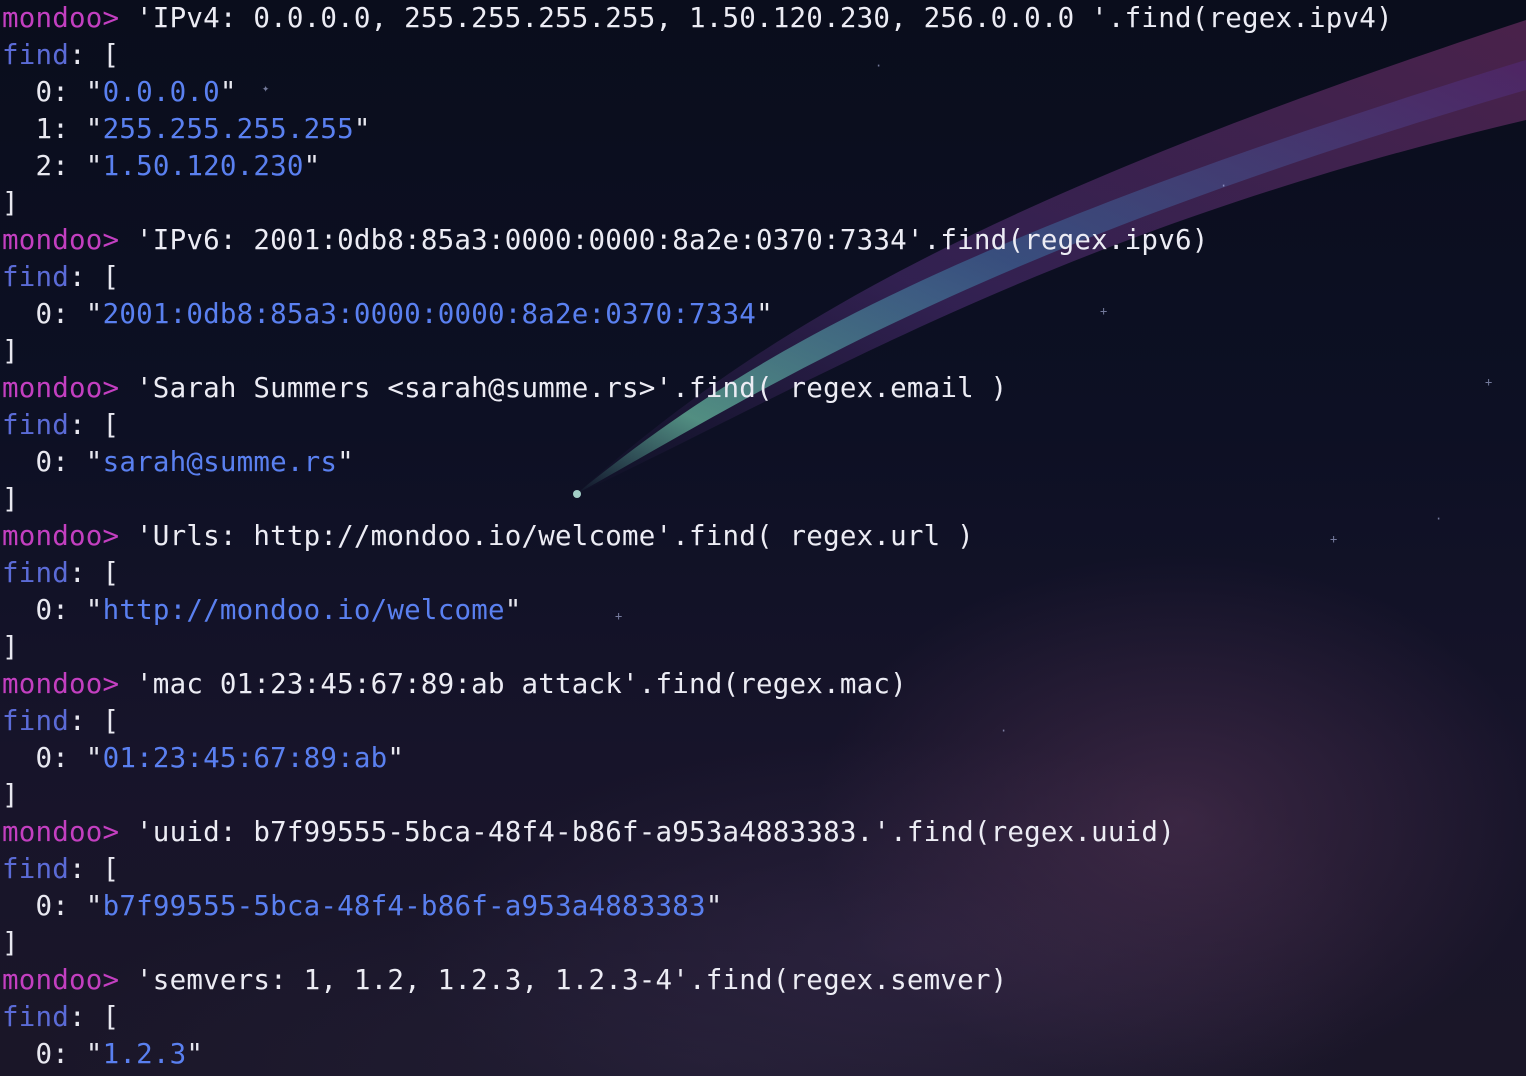 Image resolution: width=1526 pixels, height=1076 pixels. I want to click on result-value: 1.50.120.230, so click(203, 166).